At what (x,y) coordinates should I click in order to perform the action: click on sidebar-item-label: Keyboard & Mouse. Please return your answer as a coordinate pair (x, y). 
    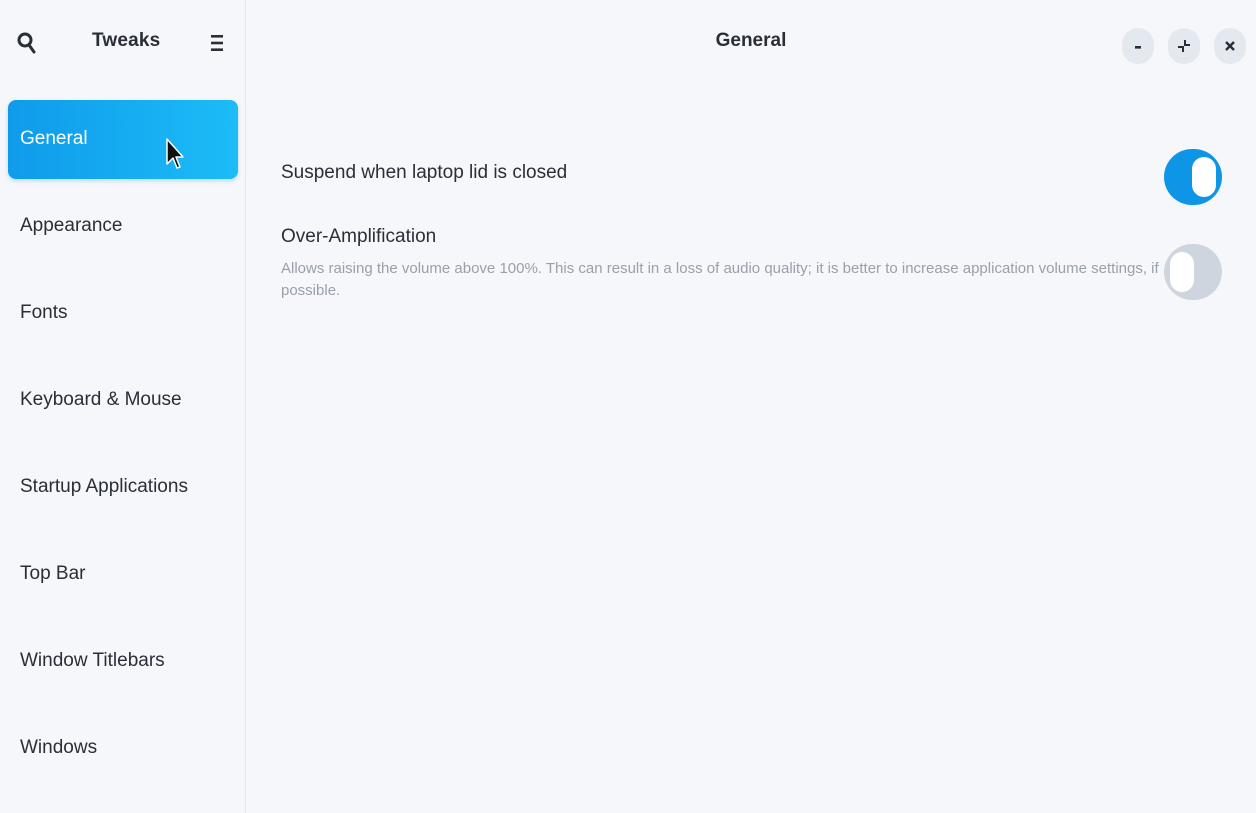
    Looking at the image, I should click on (101, 399).